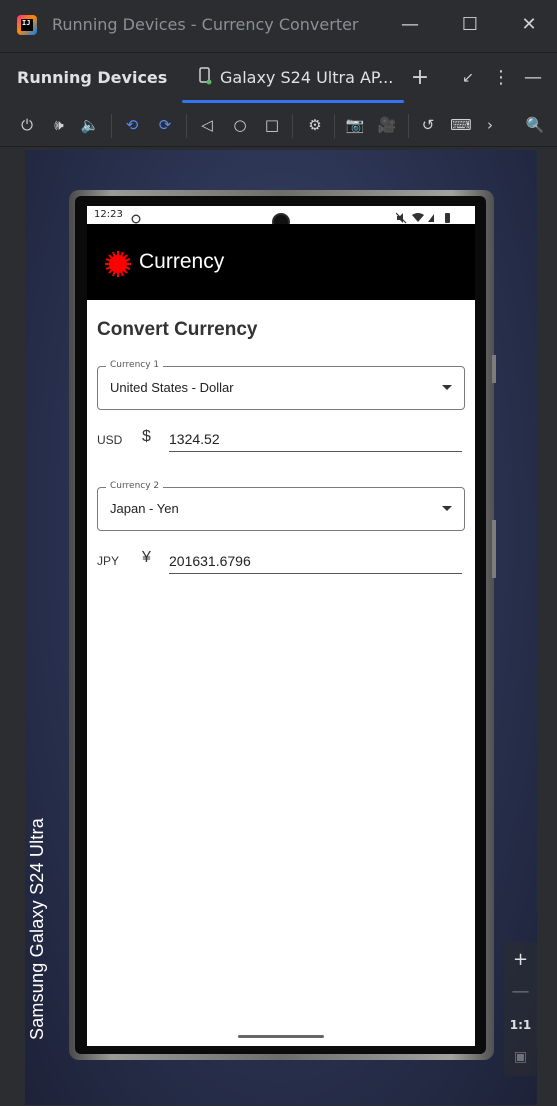  Describe the element at coordinates (315, 125) in the screenshot. I see `device-settings-icon: ⚙` at that location.